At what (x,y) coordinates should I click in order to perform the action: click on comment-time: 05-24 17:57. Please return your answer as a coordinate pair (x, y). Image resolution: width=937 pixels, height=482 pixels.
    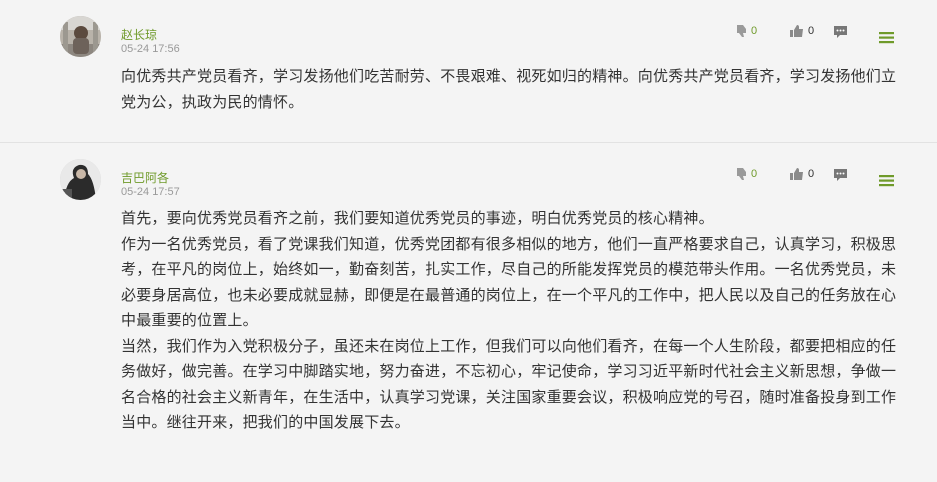
    Looking at the image, I should click on (150, 192).